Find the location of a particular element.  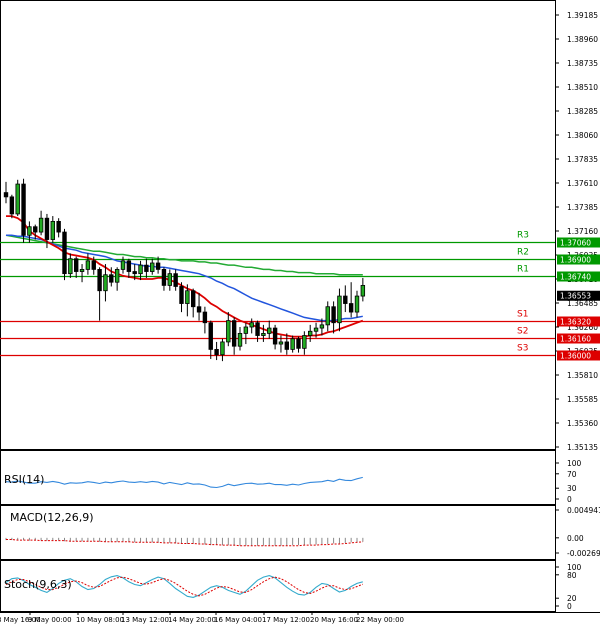

level-name-r1: R1 is located at coordinates (523, 270).